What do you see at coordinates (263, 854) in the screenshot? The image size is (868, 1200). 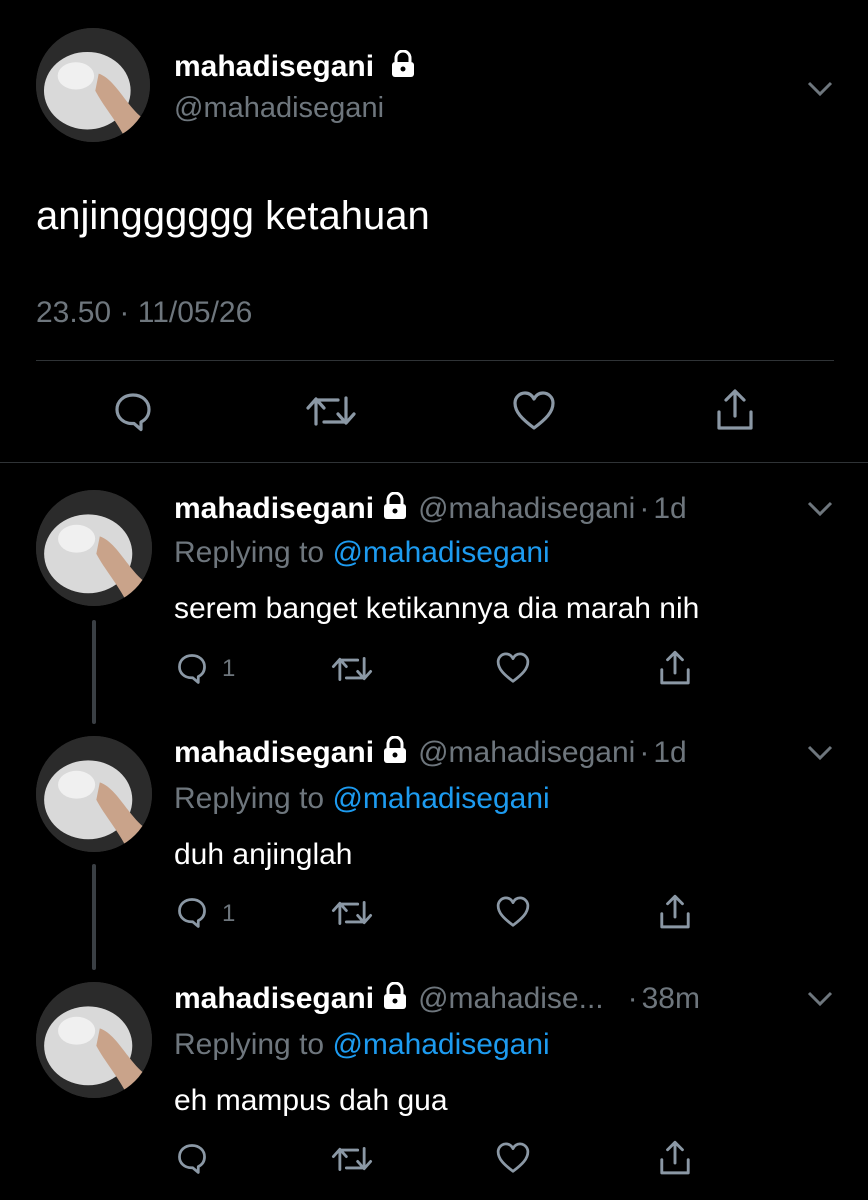 I see `tweet-text: duh anjinglah` at bounding box center [263, 854].